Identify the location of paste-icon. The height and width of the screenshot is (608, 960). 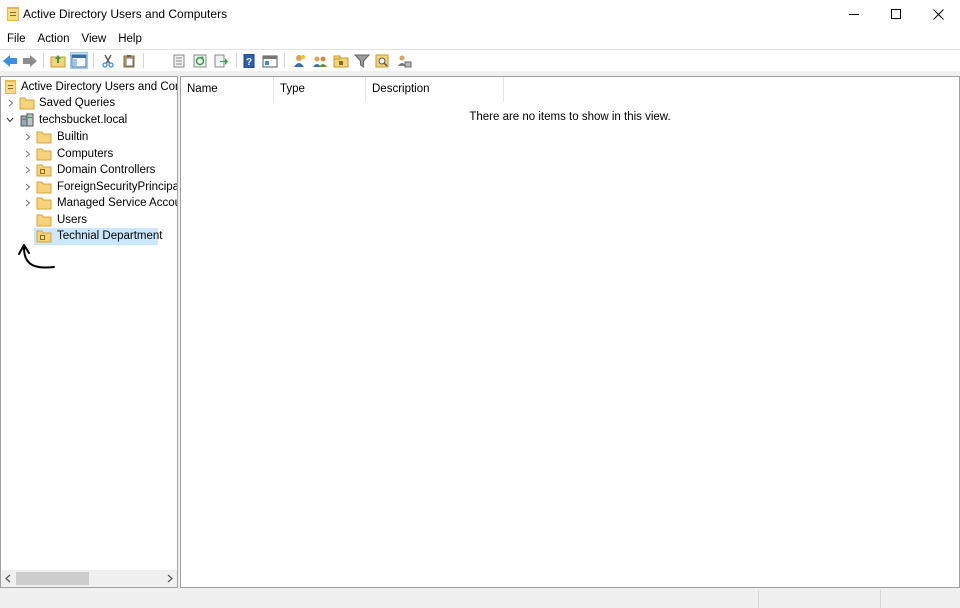
(129, 60).